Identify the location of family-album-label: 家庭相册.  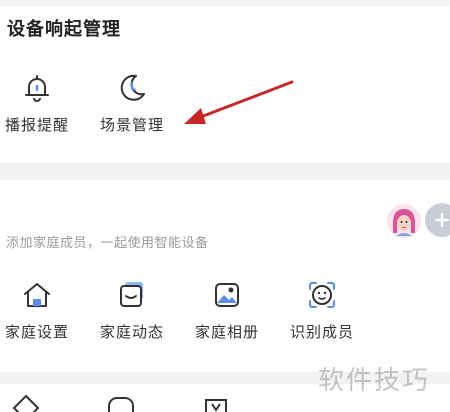
(227, 332).